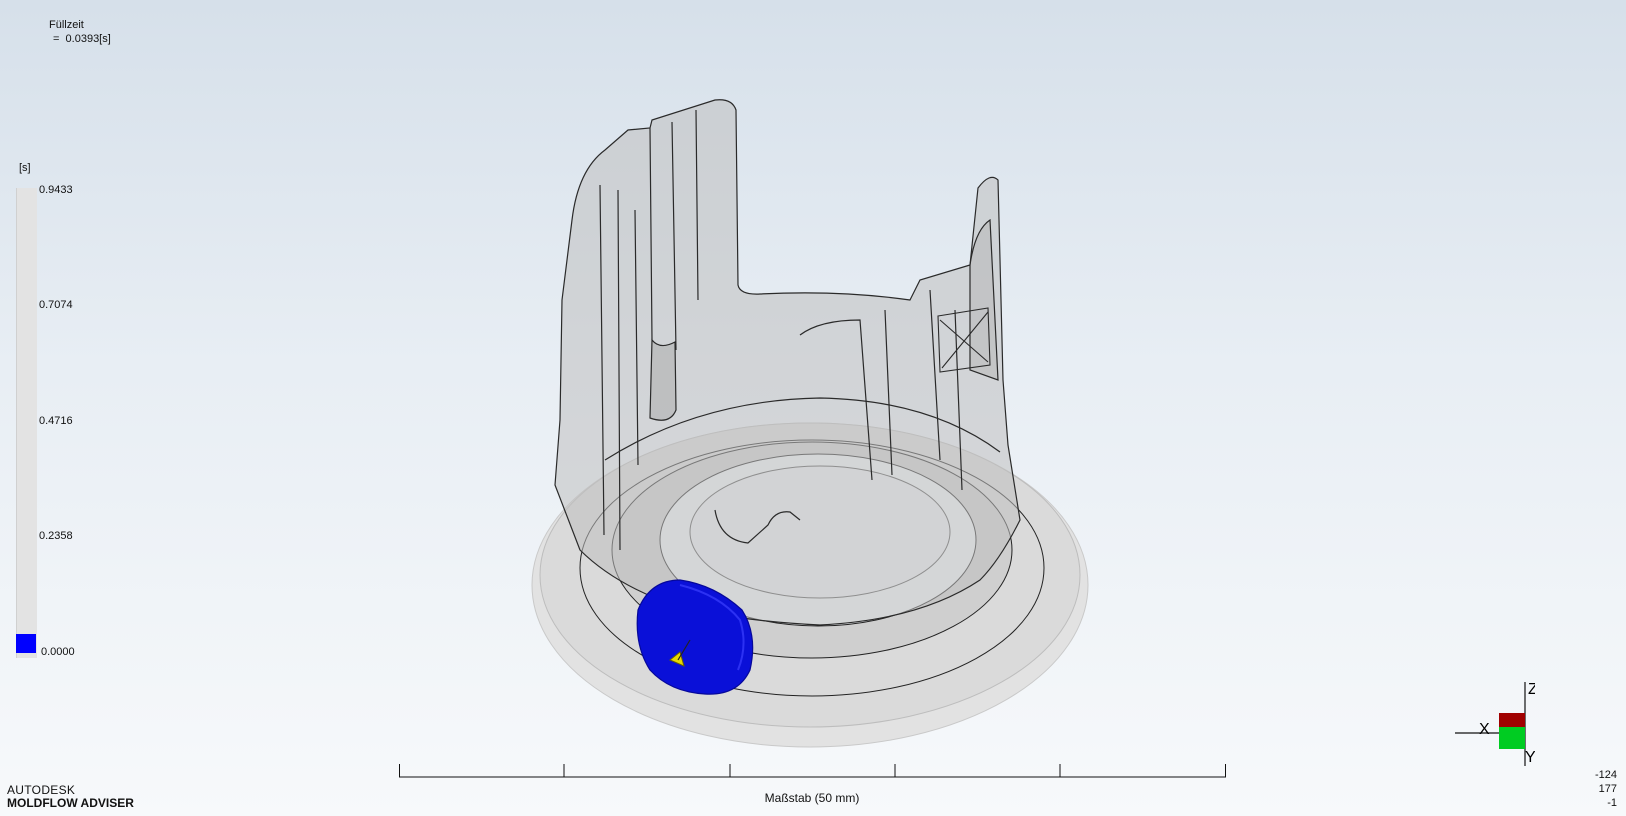 The height and width of the screenshot is (816, 1626). I want to click on coordinate-readout: -124 177 -1, so click(1606, 789).